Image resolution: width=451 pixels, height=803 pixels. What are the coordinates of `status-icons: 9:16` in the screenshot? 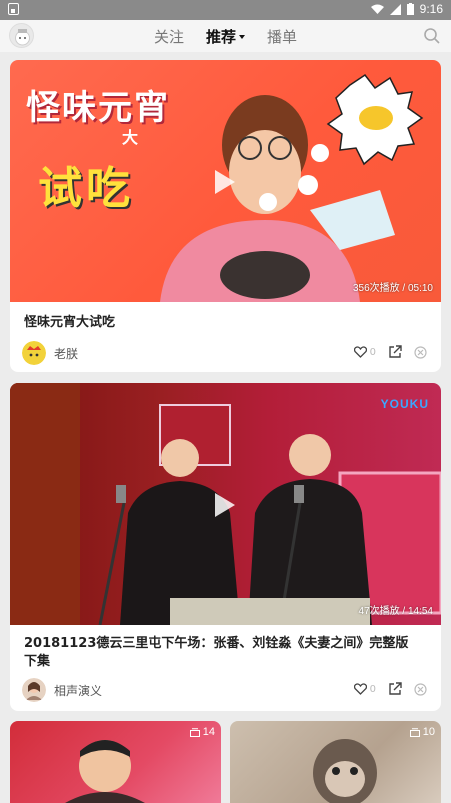 It's located at (406, 9).